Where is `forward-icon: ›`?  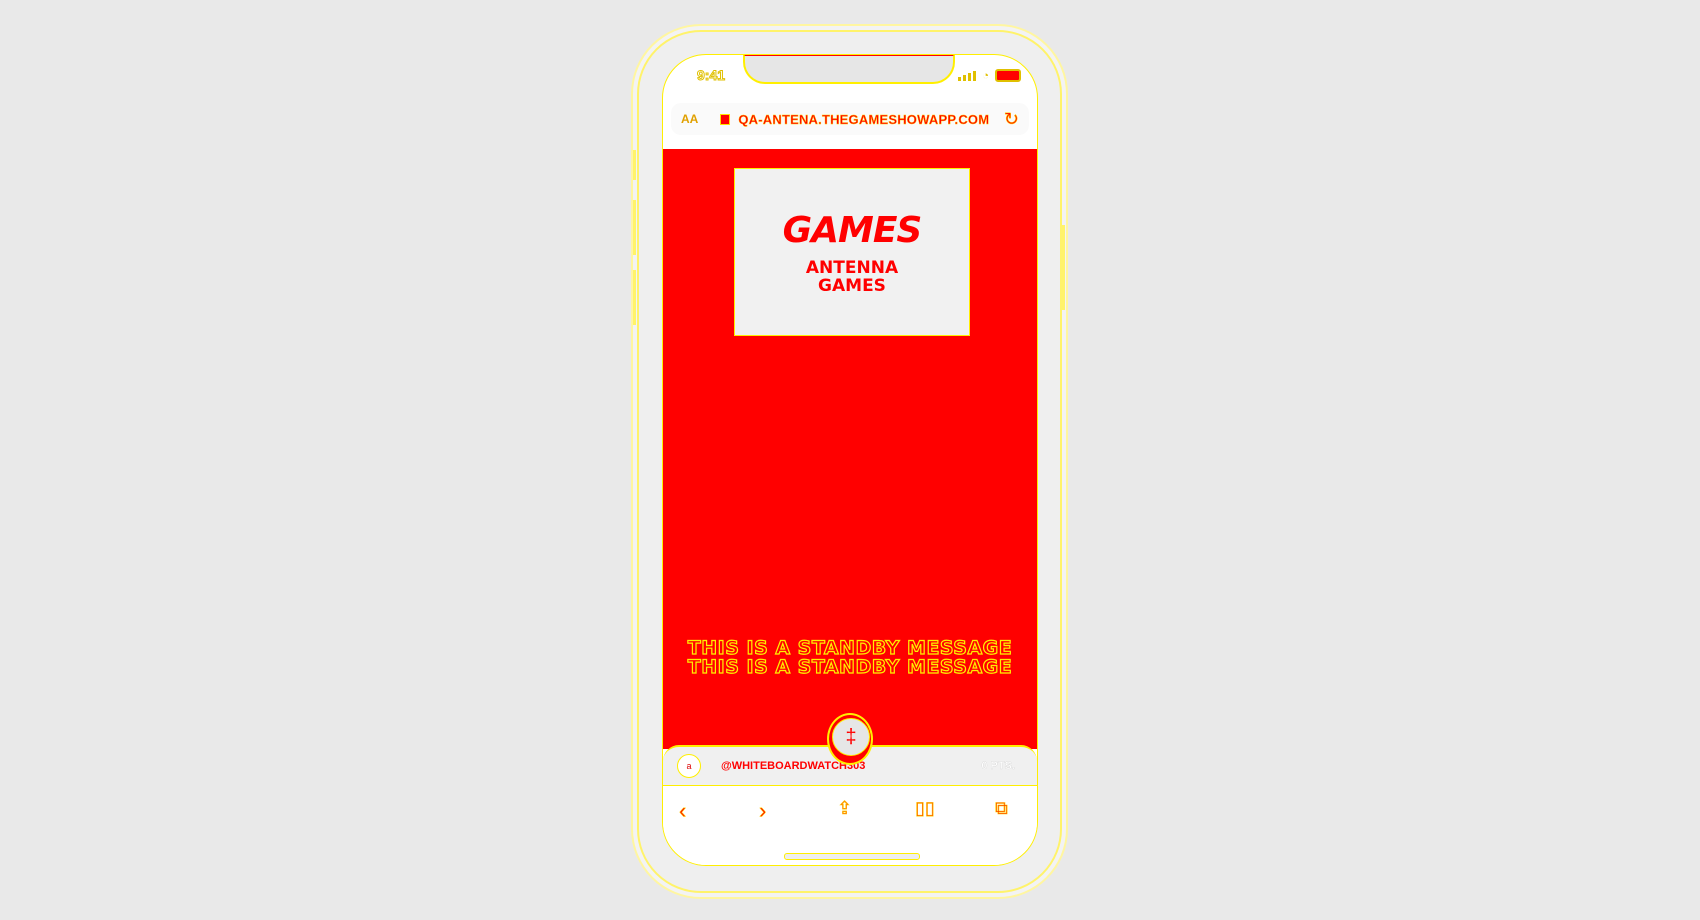 forward-icon: › is located at coordinates (763, 811).